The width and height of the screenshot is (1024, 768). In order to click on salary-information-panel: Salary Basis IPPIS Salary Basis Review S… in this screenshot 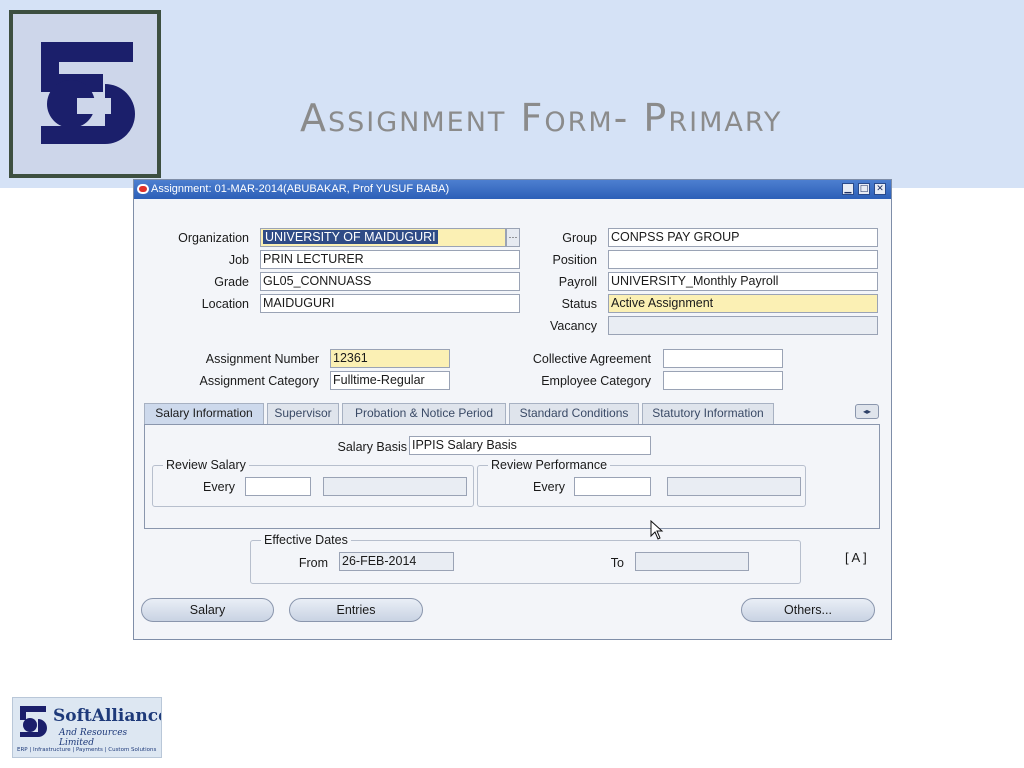, I will do `click(512, 476)`.